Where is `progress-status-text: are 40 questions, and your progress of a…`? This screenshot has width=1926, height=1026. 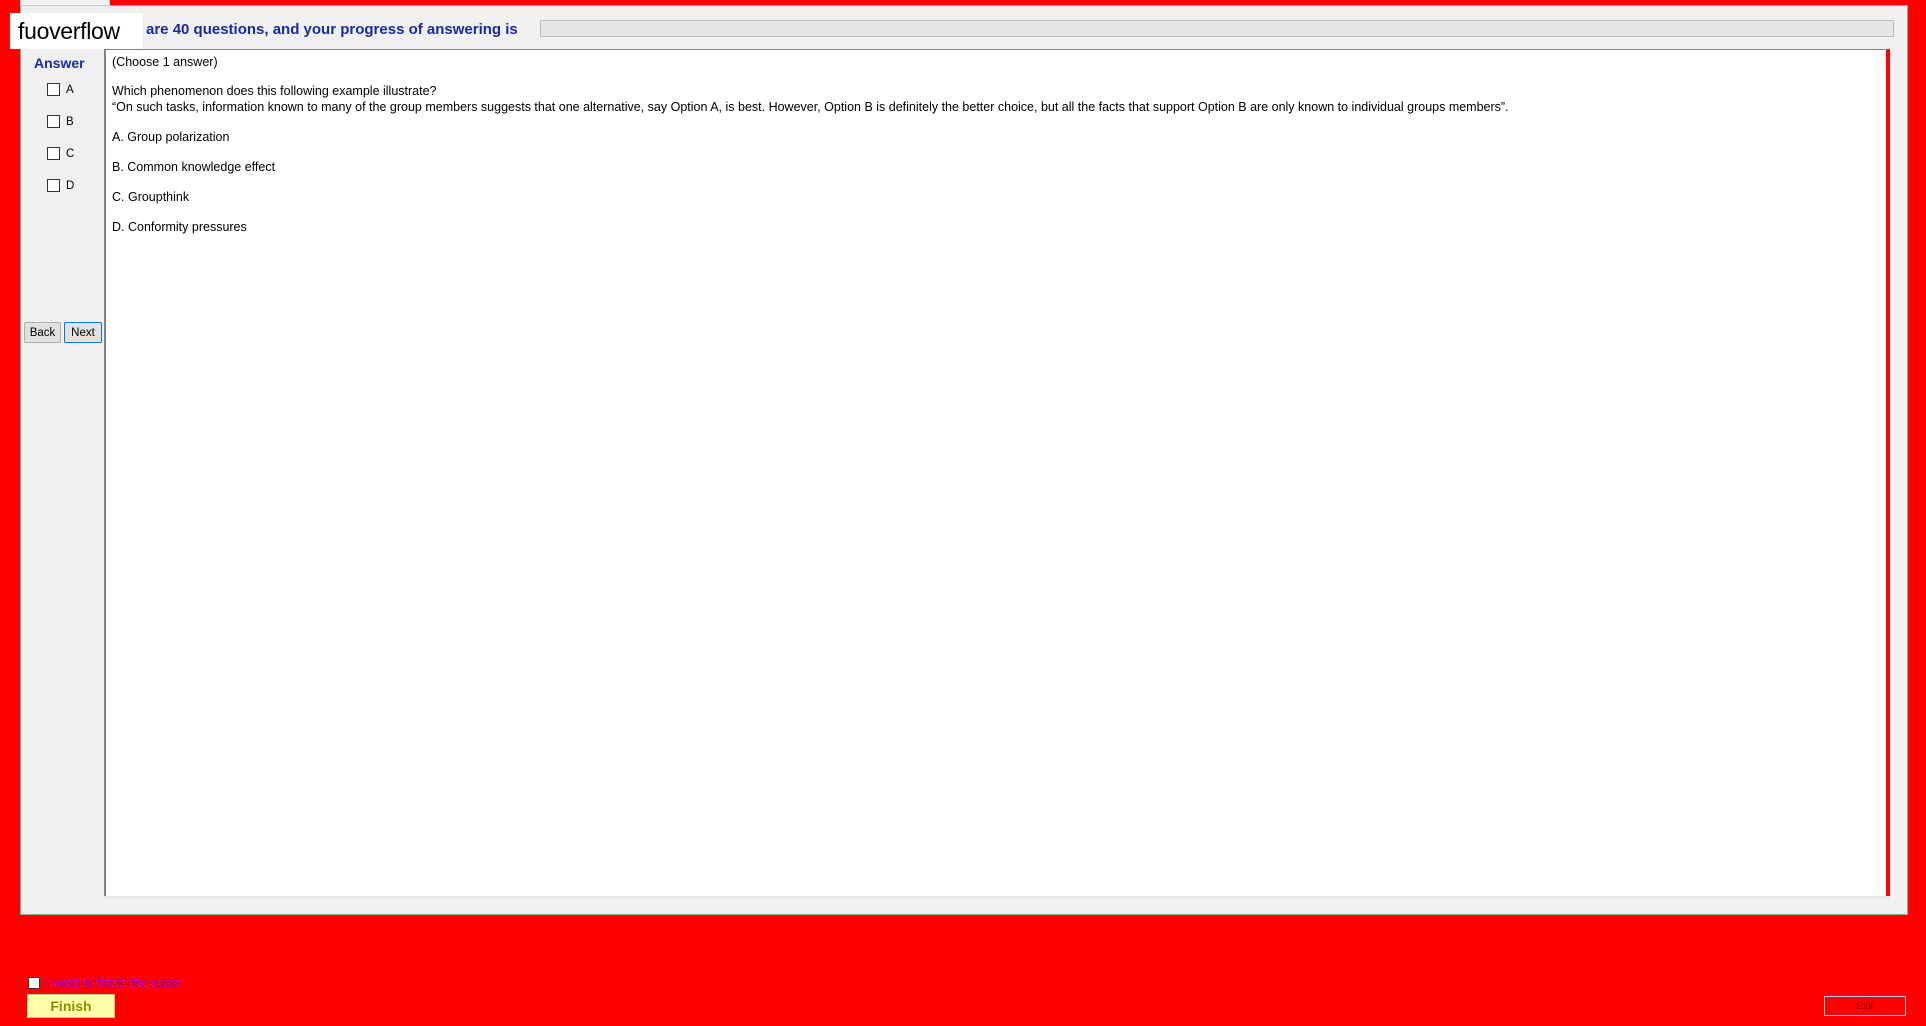 progress-status-text: are 40 questions, and your progress of a… is located at coordinates (332, 29).